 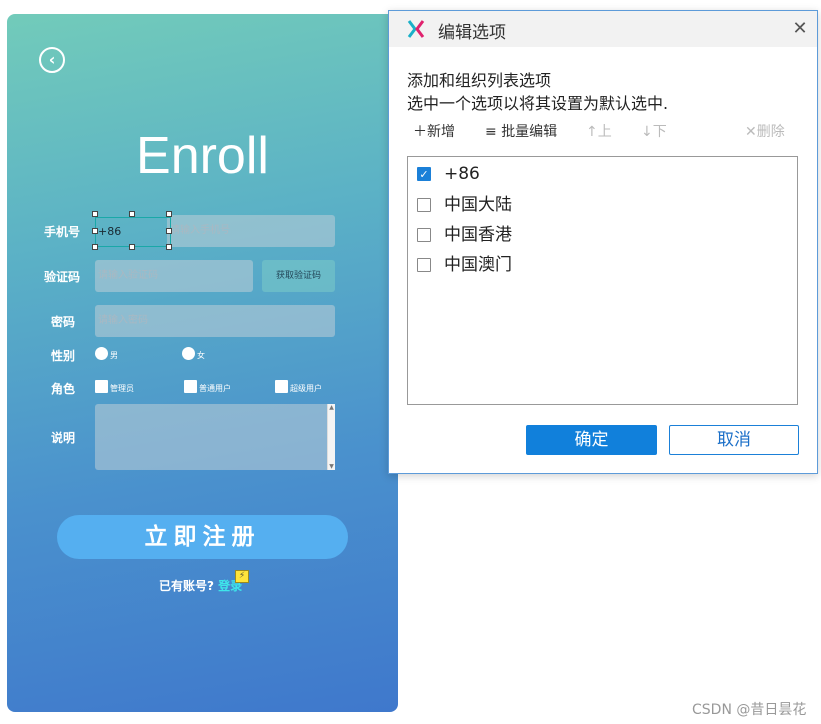 I want to click on password-input: 请输入密码, so click(x=215, y=321).